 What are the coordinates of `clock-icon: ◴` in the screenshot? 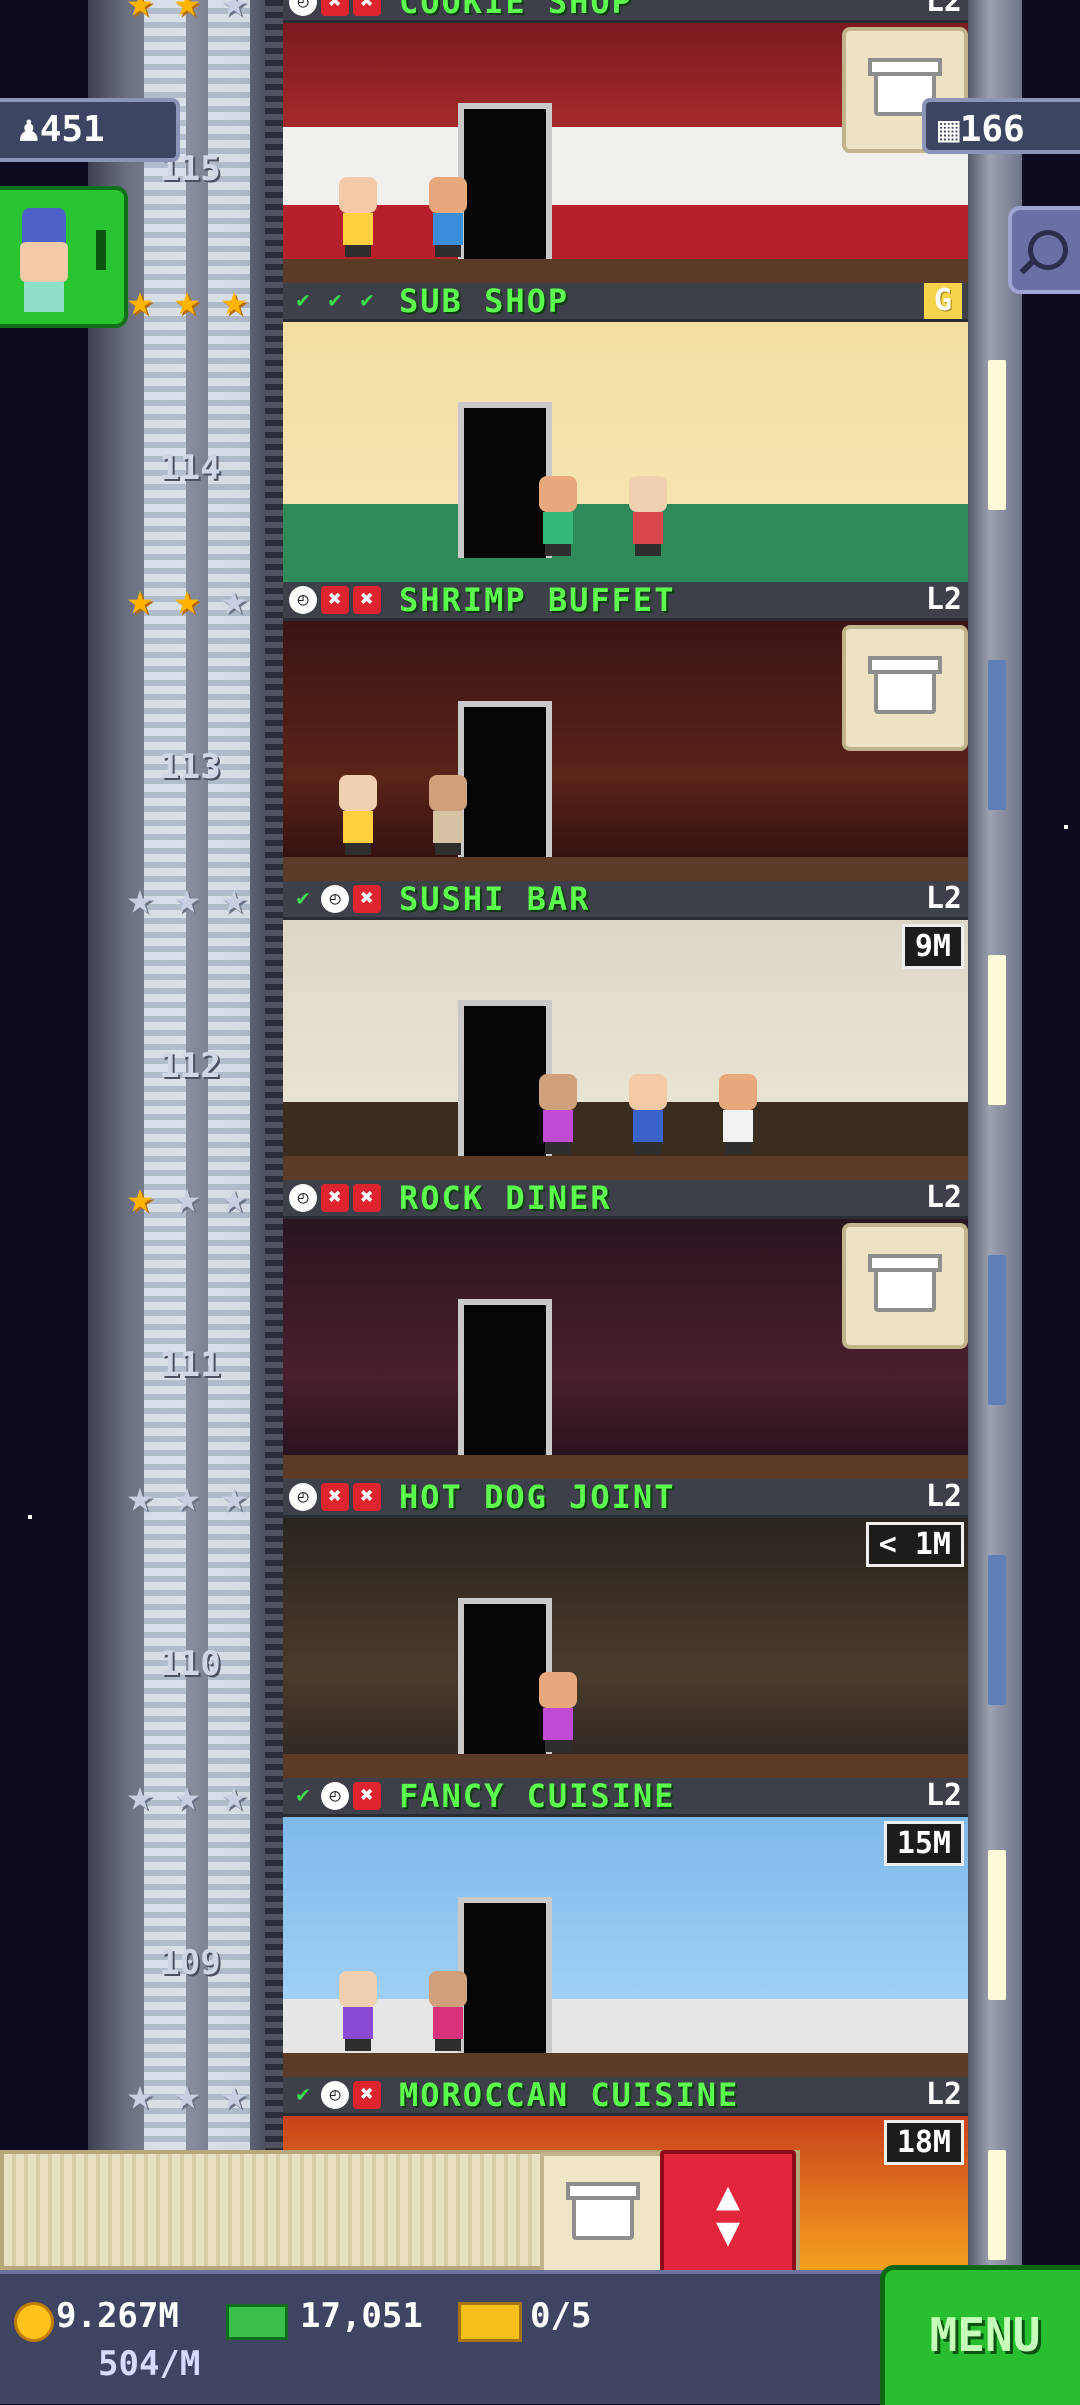 It's located at (303, 8).